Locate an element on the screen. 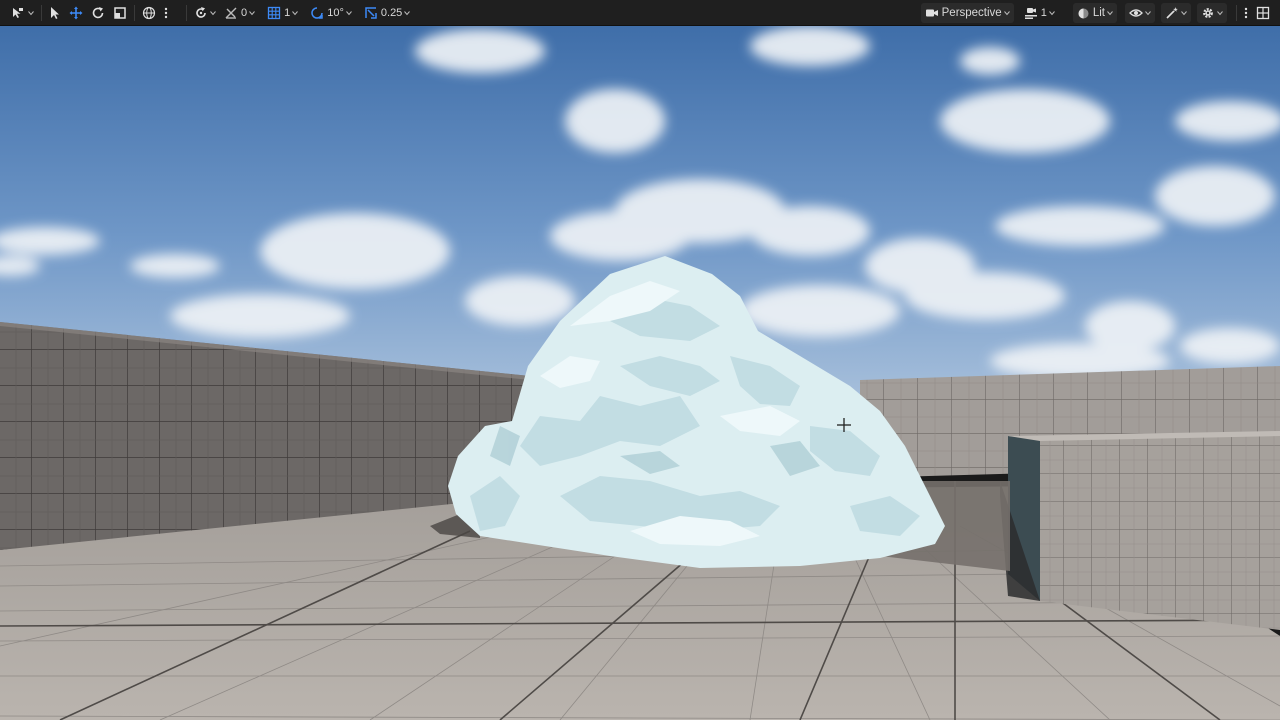 The height and width of the screenshot is (720, 1280). view-mode-dropdown: Perspective is located at coordinates (967, 13).